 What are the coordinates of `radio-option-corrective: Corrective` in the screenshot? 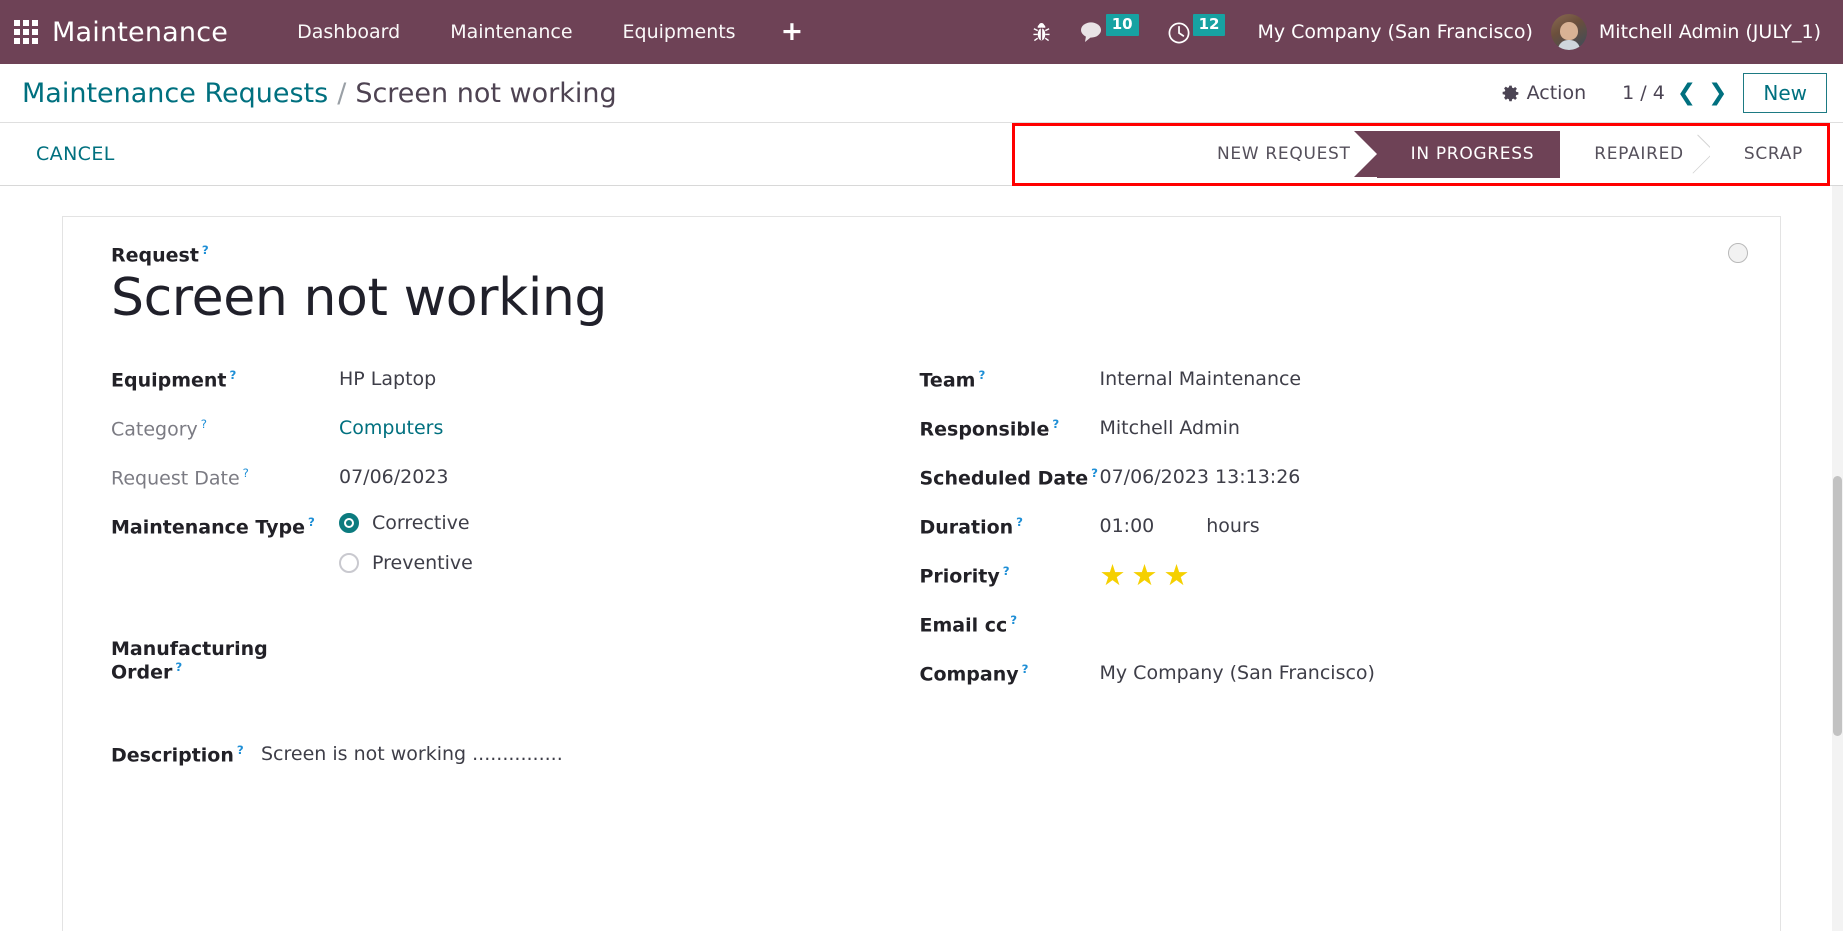 It's located at (406, 523).